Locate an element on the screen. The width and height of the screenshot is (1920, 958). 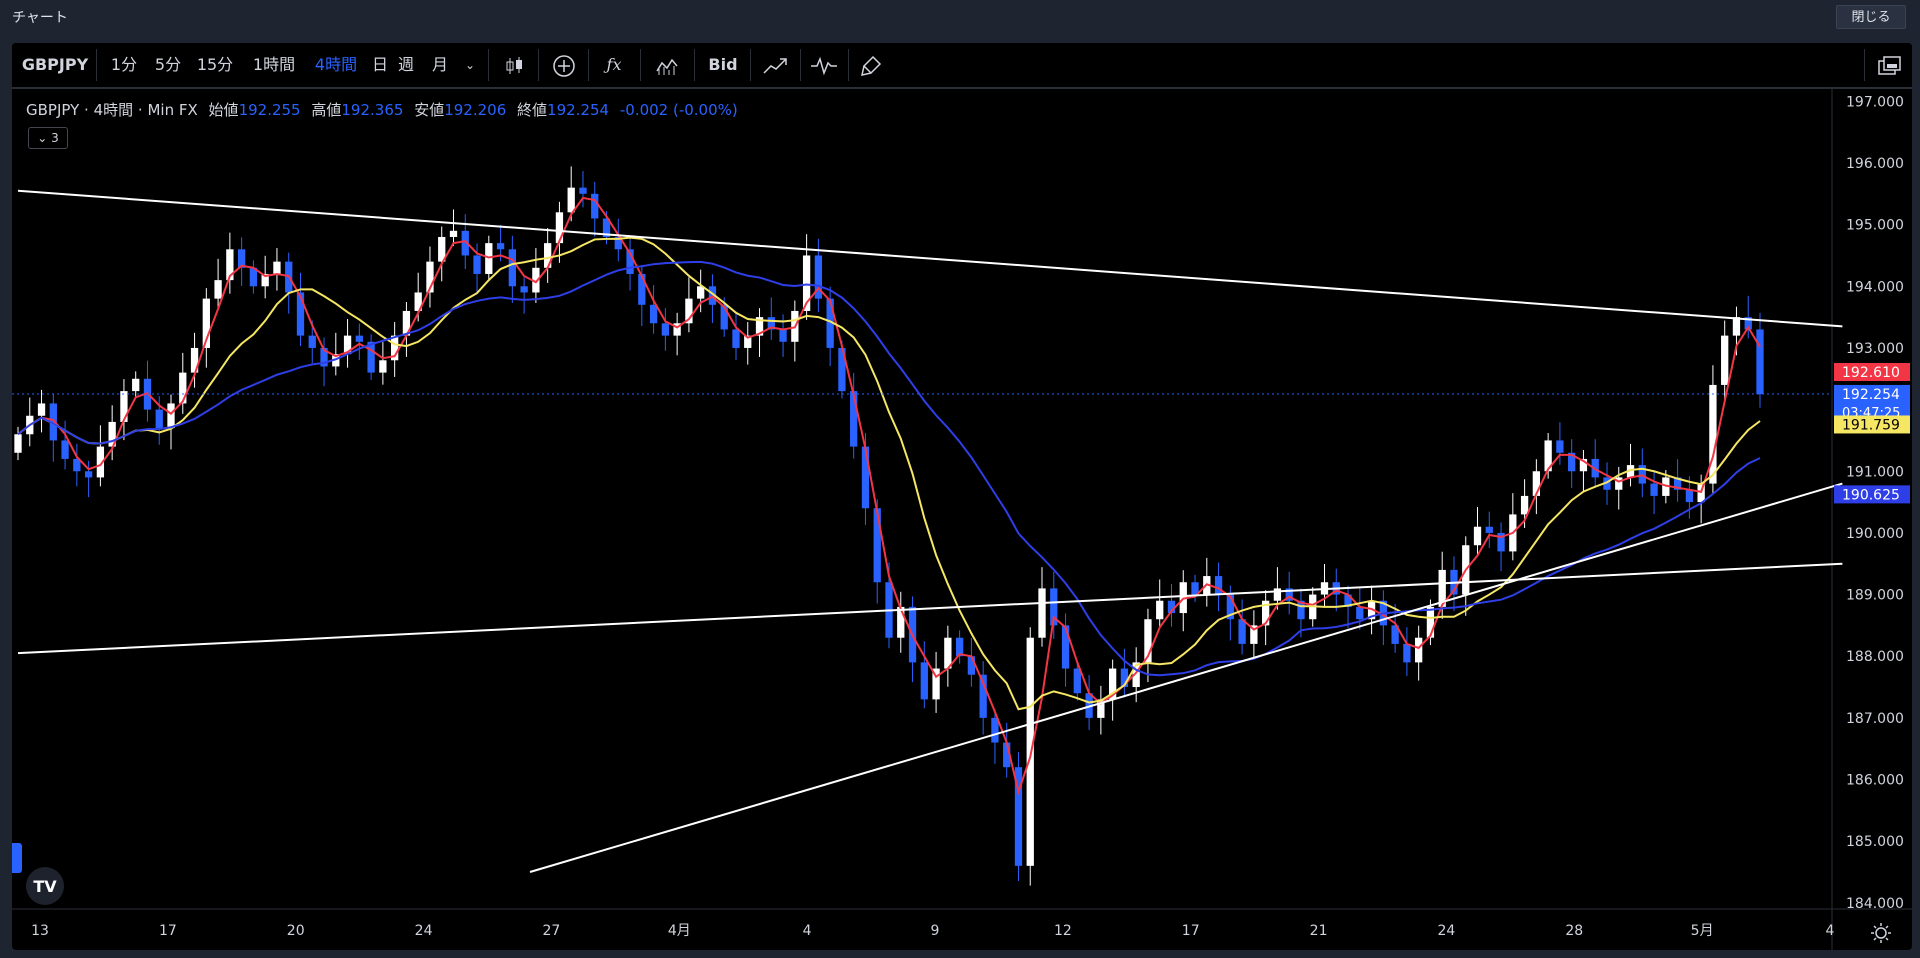
price-tick-label: 188.000 is located at coordinates (1875, 657).